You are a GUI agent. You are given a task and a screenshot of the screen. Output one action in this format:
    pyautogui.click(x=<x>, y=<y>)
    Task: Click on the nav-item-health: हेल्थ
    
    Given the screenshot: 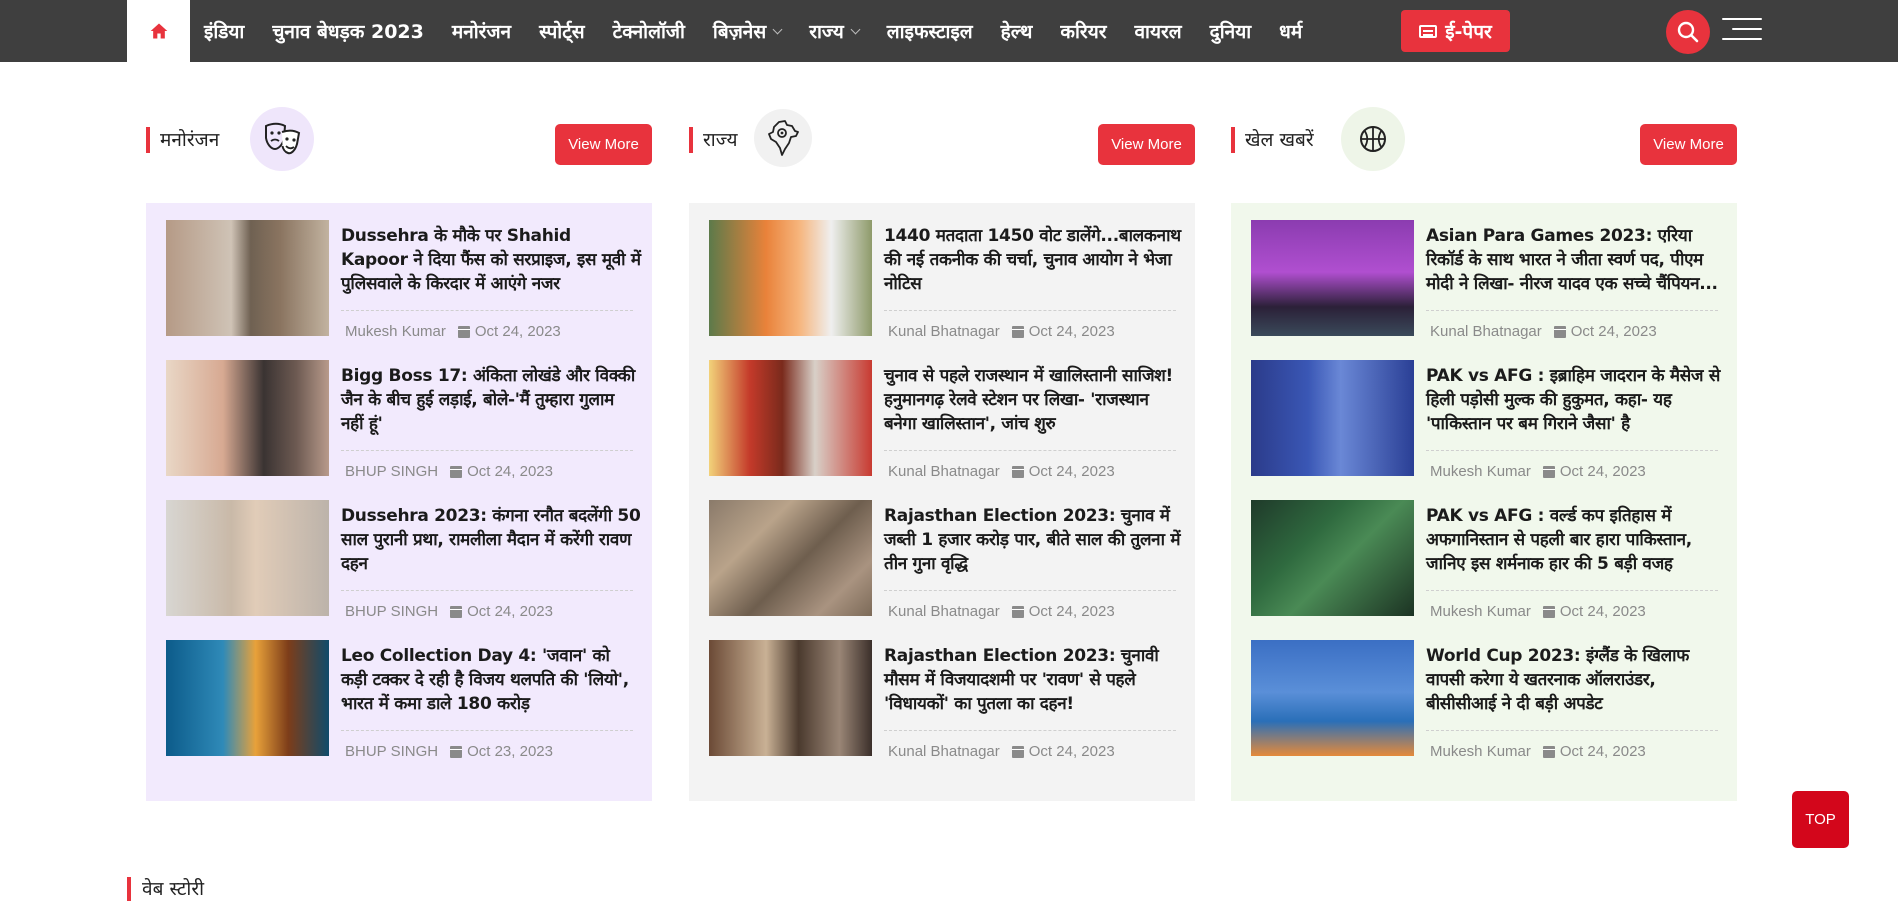 What is the action you would take?
    pyautogui.click(x=1017, y=31)
    